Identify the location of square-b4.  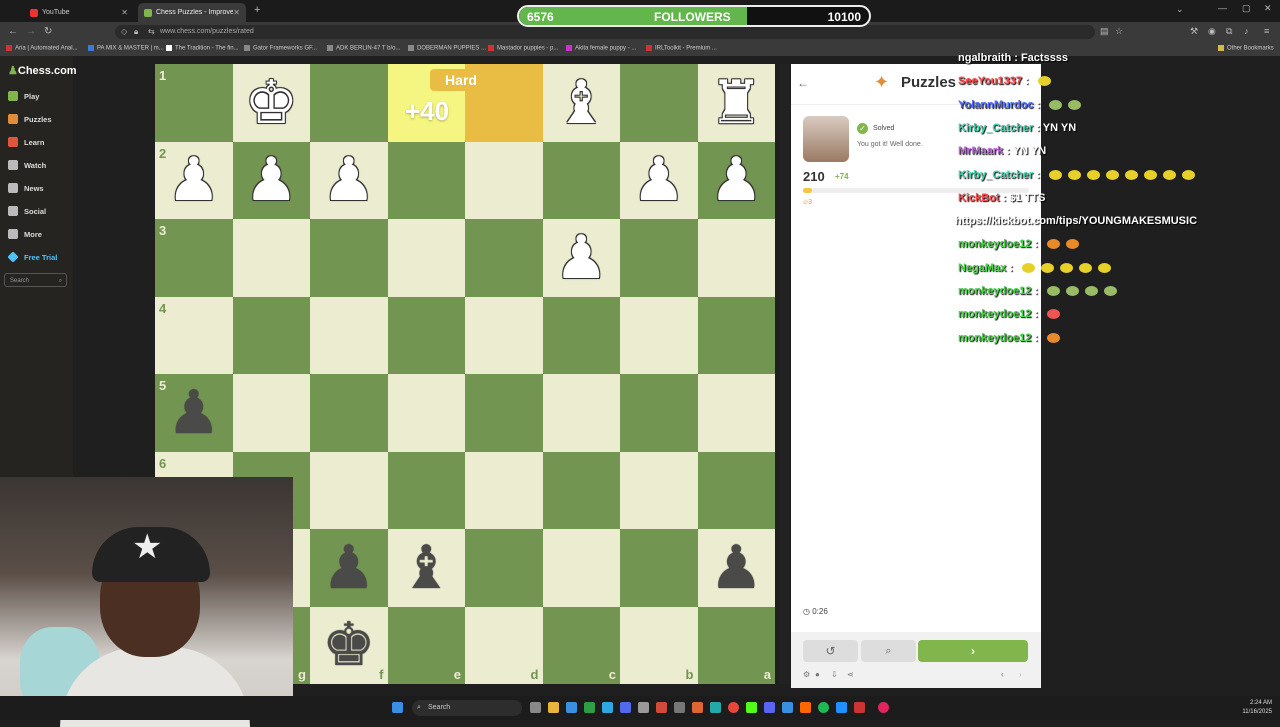
(659, 335).